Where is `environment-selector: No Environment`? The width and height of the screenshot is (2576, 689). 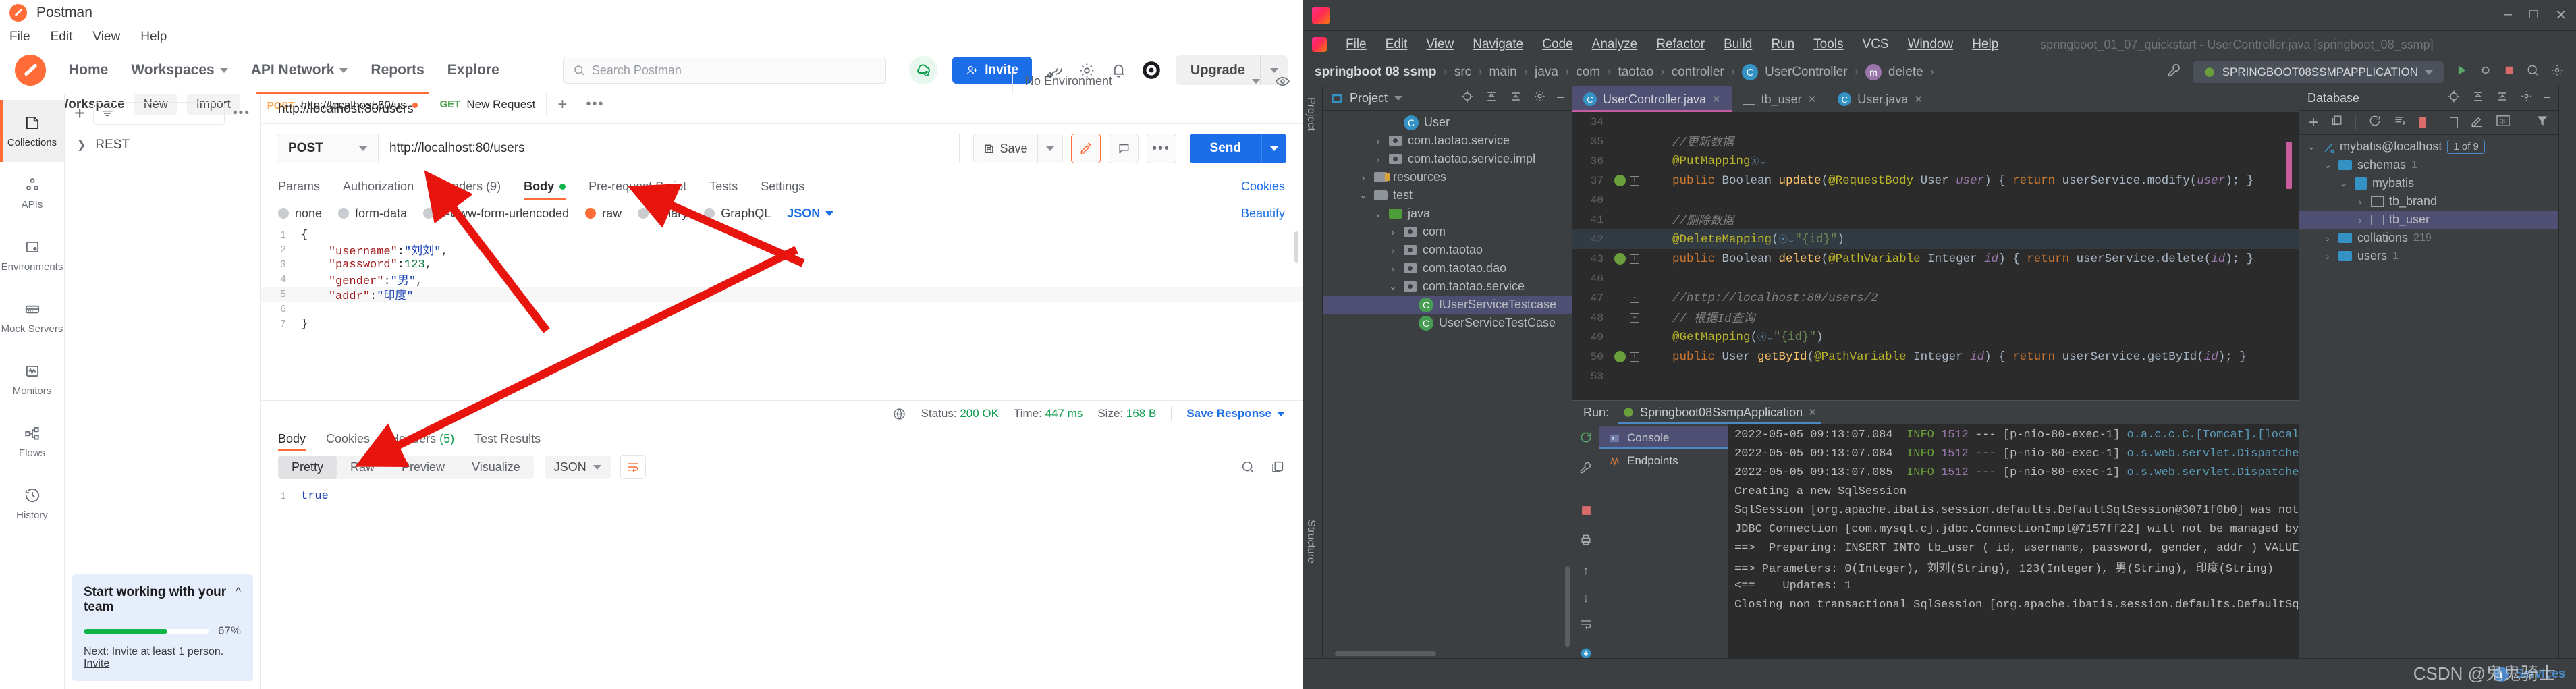 environment-selector: No Environment is located at coordinates (1068, 81).